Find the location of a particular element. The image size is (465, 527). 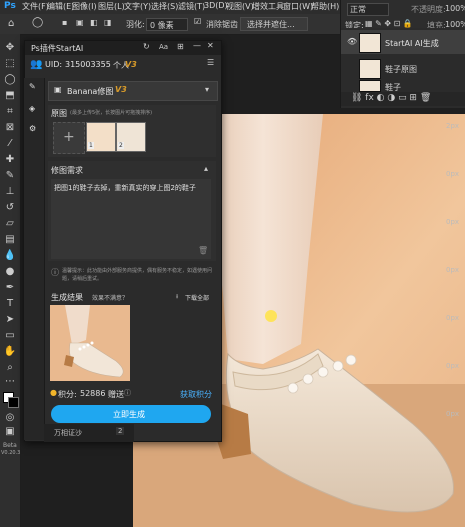

result-thumbnail is located at coordinates (90, 343).